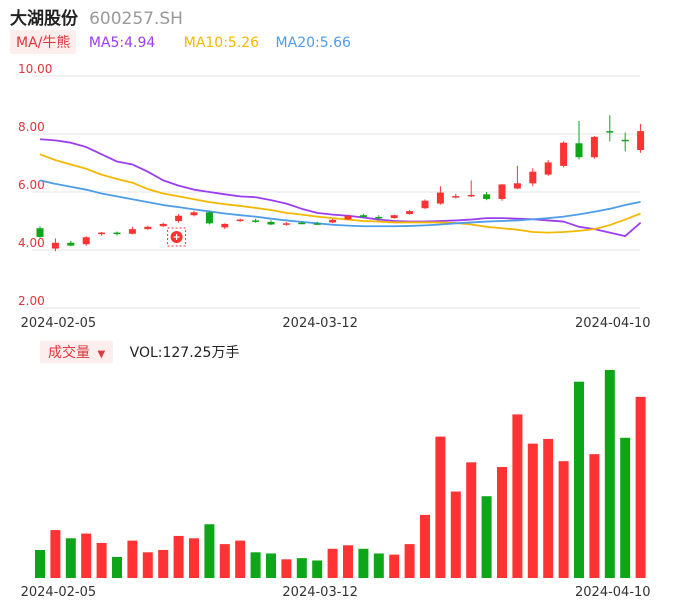 Image resolution: width=686 pixels, height=606 pixels. Describe the element at coordinates (35, 185) in the screenshot. I see `price-axis: 10.008.006.004.002.00` at that location.